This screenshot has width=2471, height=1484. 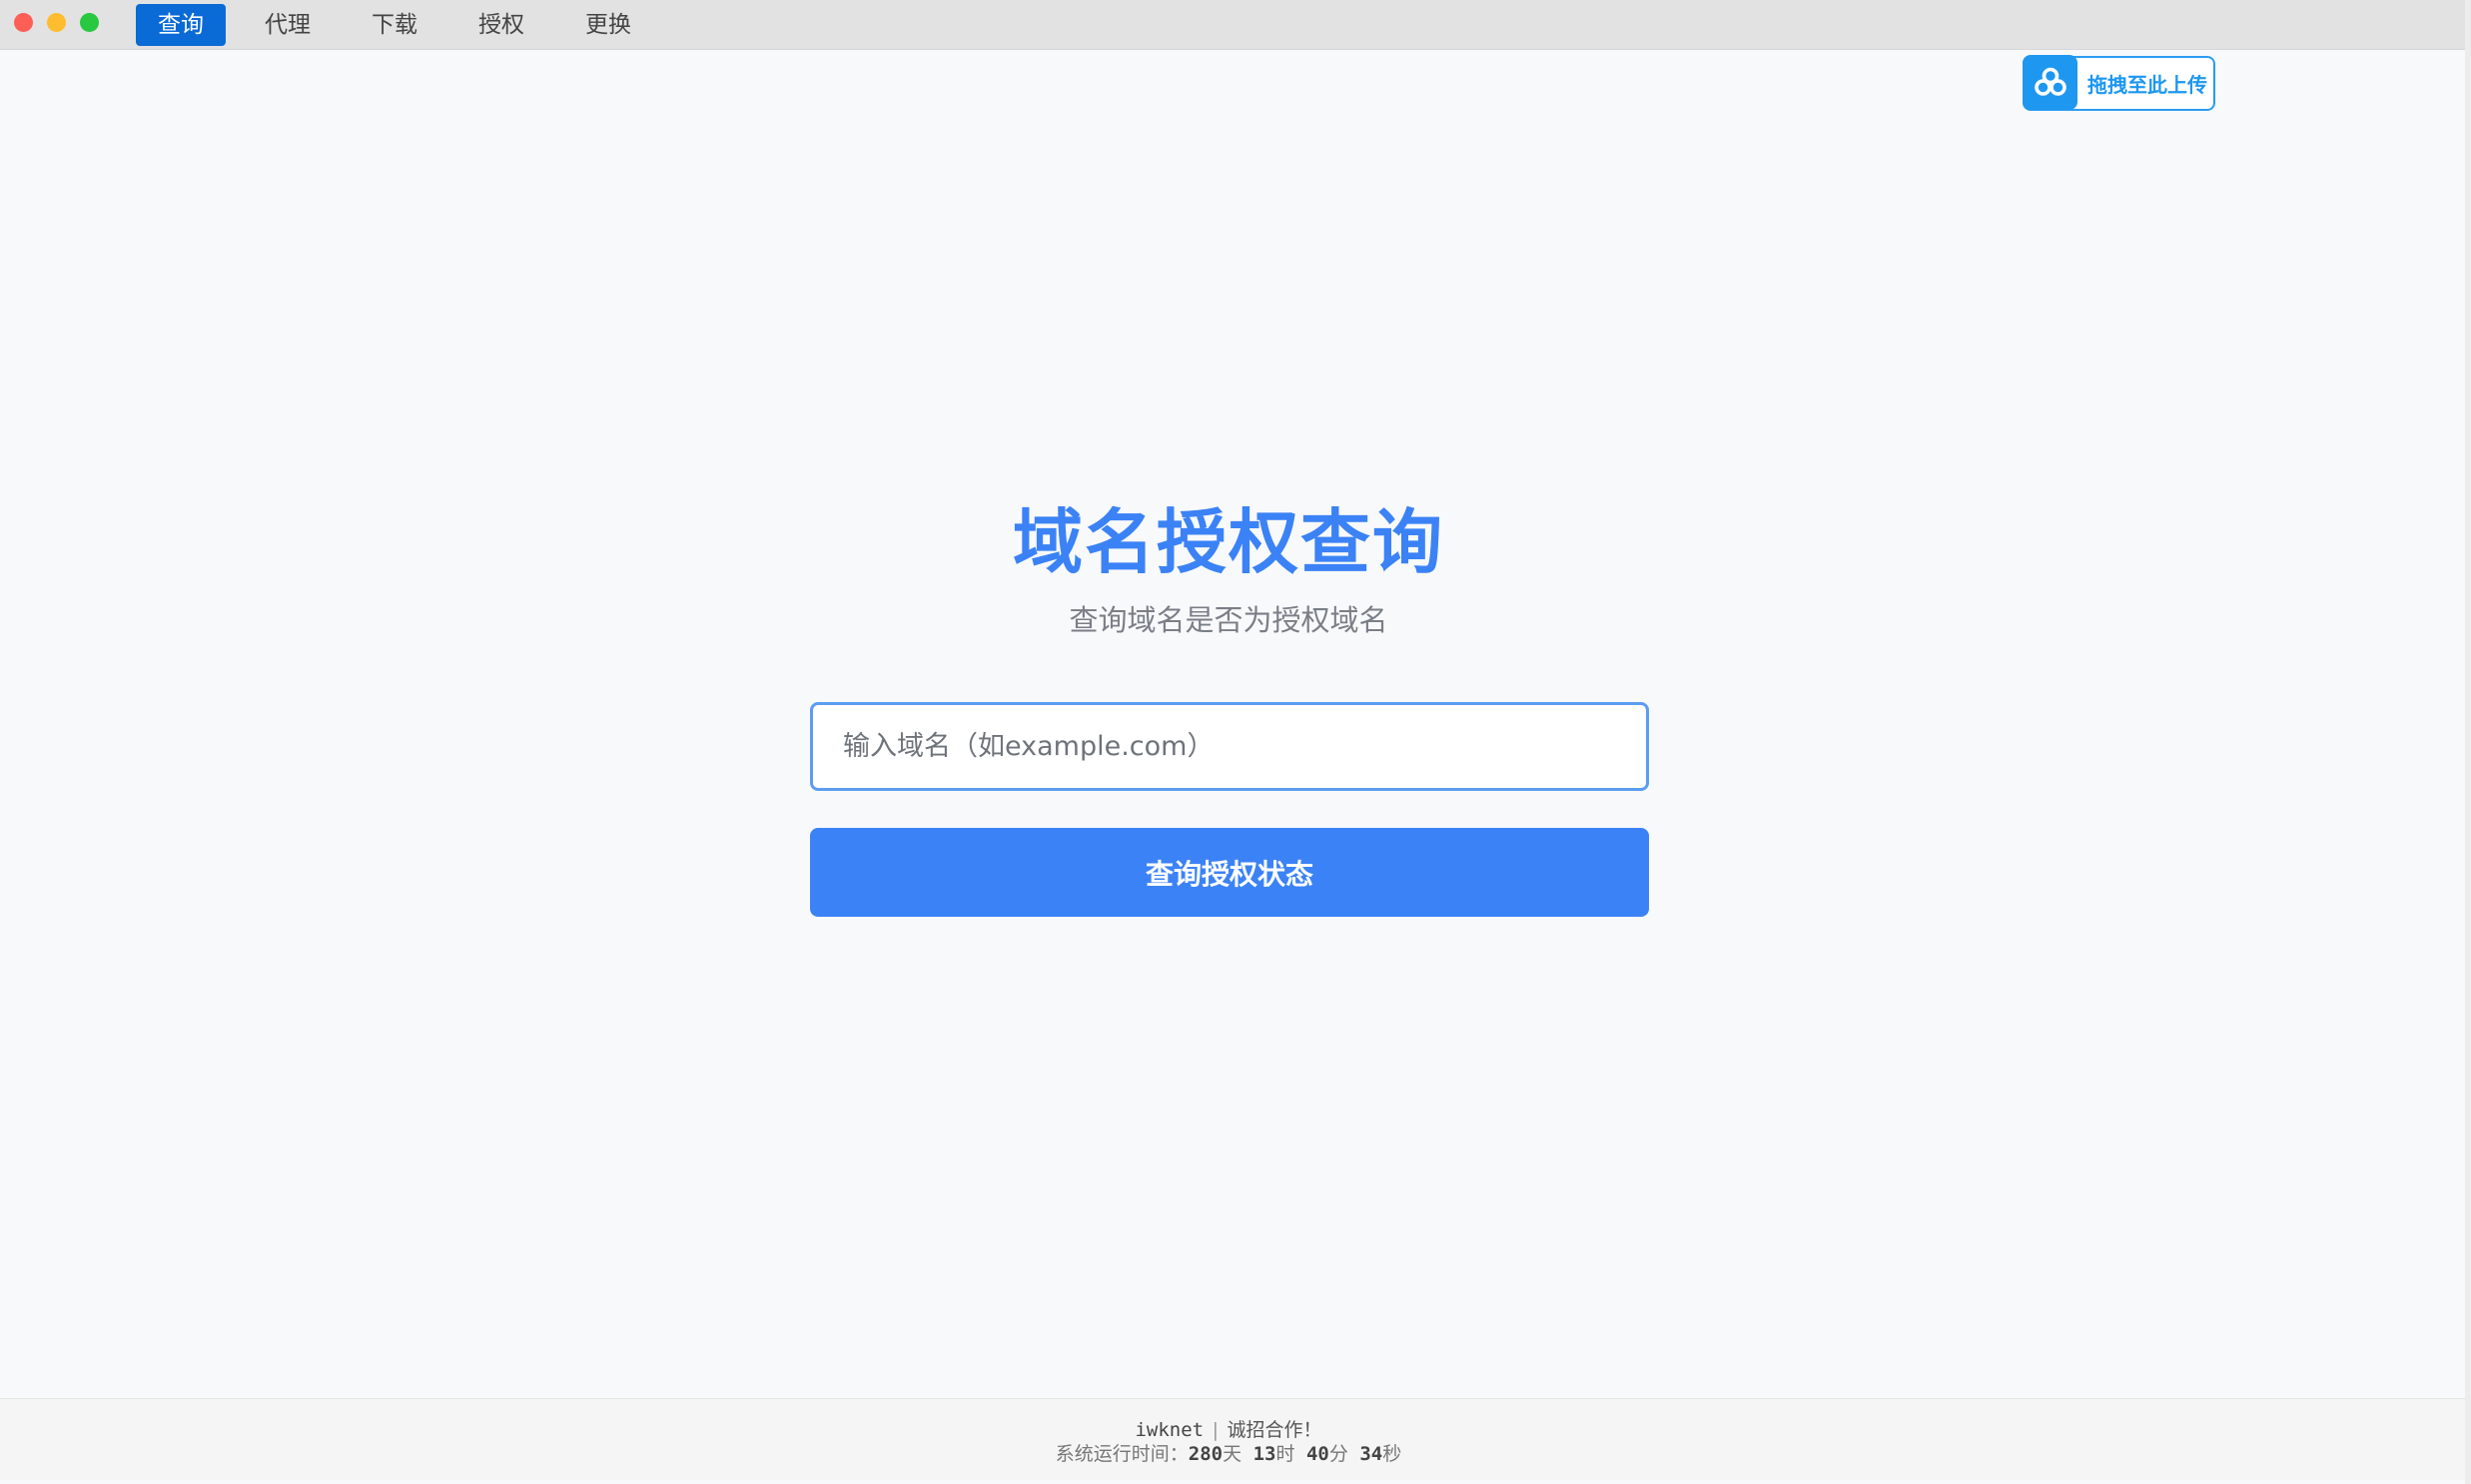 What do you see at coordinates (608, 25) in the screenshot?
I see `tab-replace: 更换` at bounding box center [608, 25].